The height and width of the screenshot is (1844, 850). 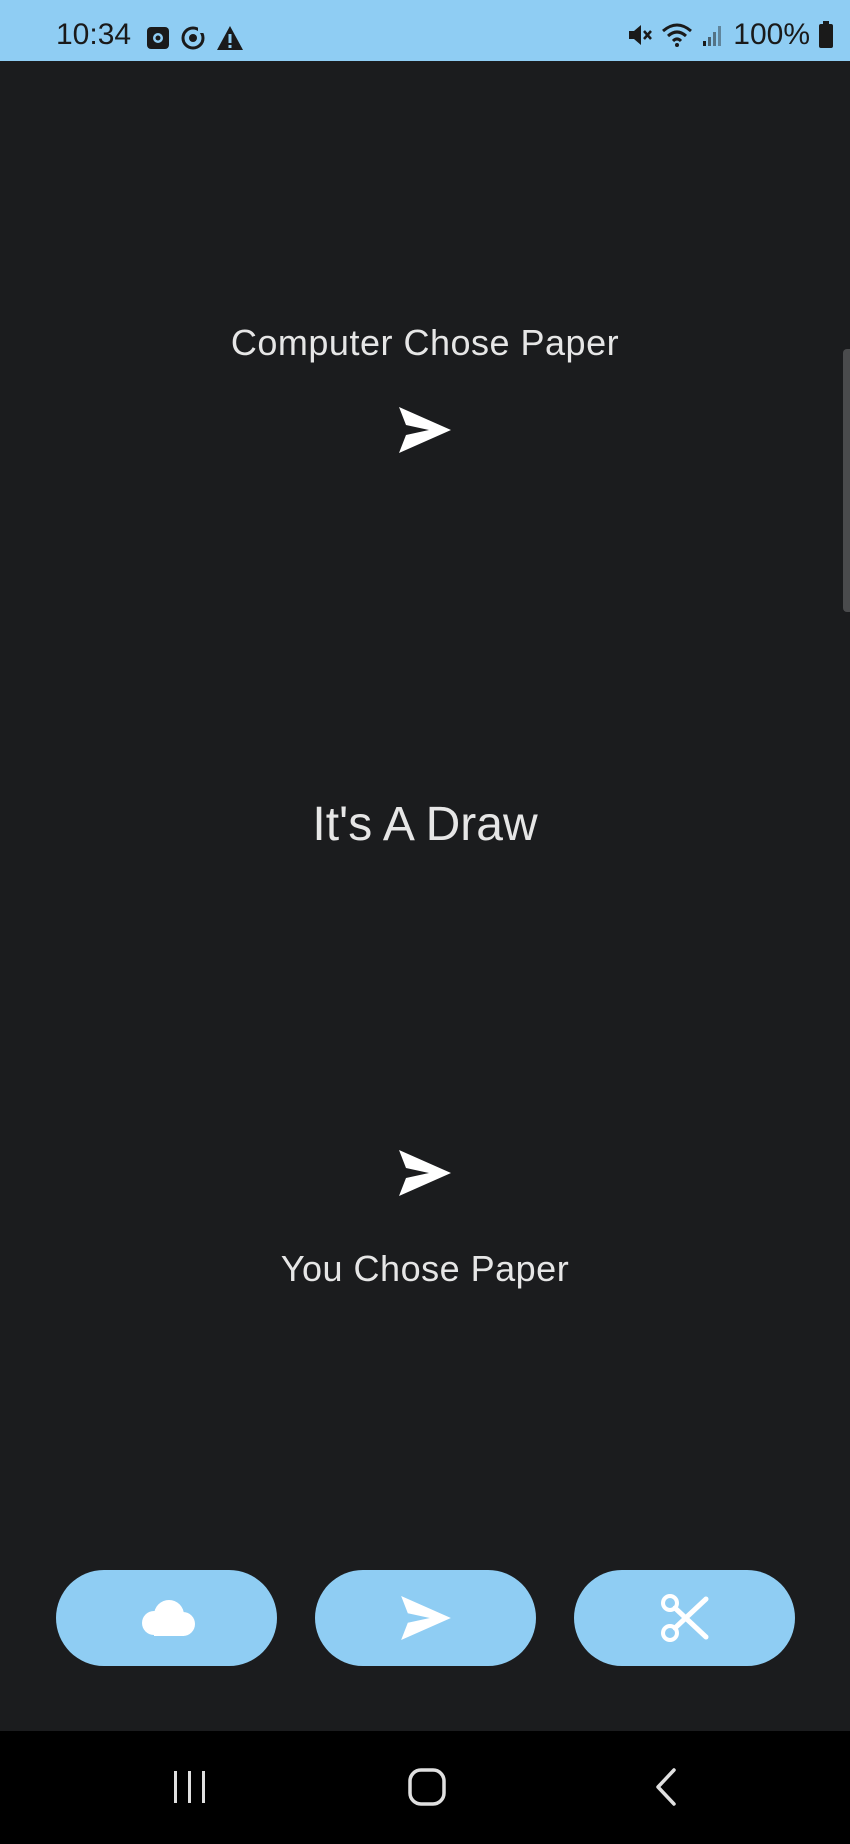 I want to click on result-label: It's A Draw, so click(x=425, y=824).